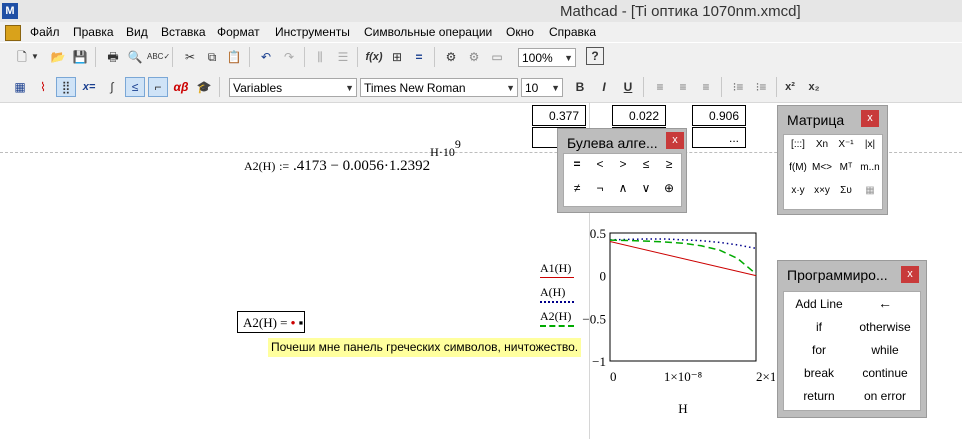 This screenshot has width=962, height=439. What do you see at coordinates (293, 87) in the screenshot?
I see `style-select: Variables ▼` at bounding box center [293, 87].